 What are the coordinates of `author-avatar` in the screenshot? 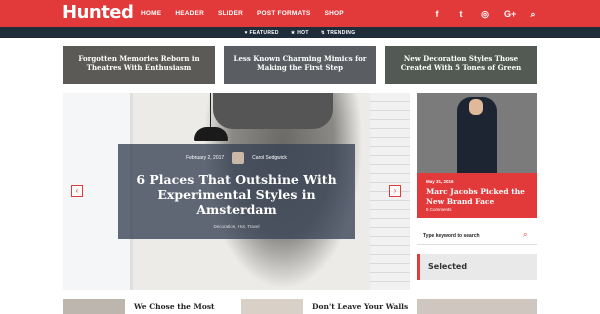 It's located at (238, 158).